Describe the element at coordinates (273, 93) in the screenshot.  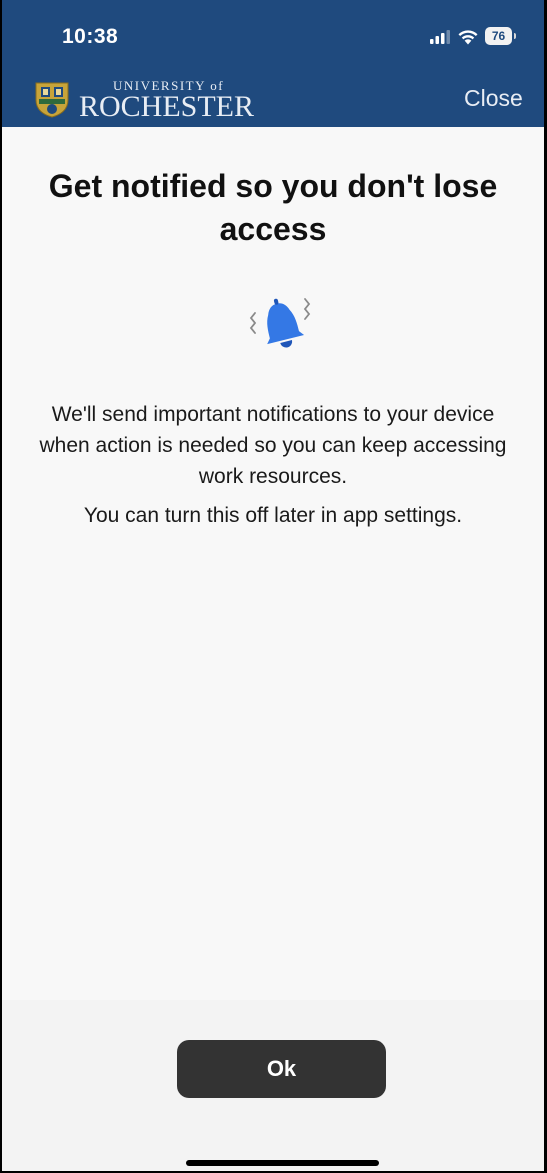
I see `nav-bar: UNIVERSITY of ROCHESTER Close` at that location.